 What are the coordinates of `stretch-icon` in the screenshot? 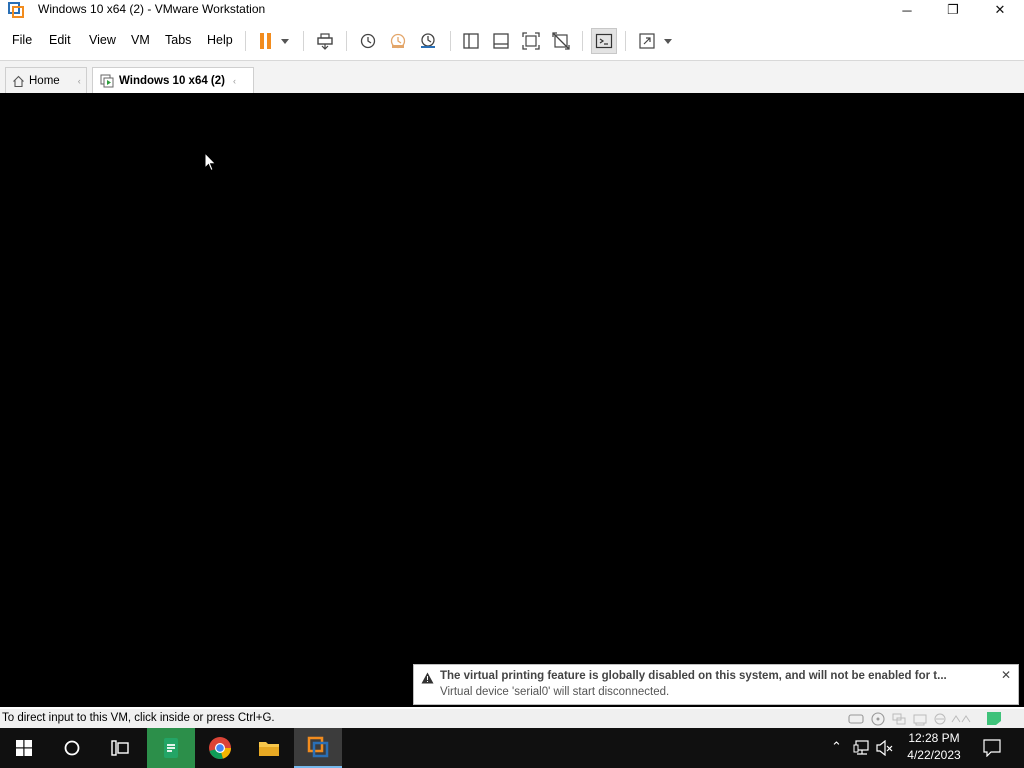 It's located at (647, 41).